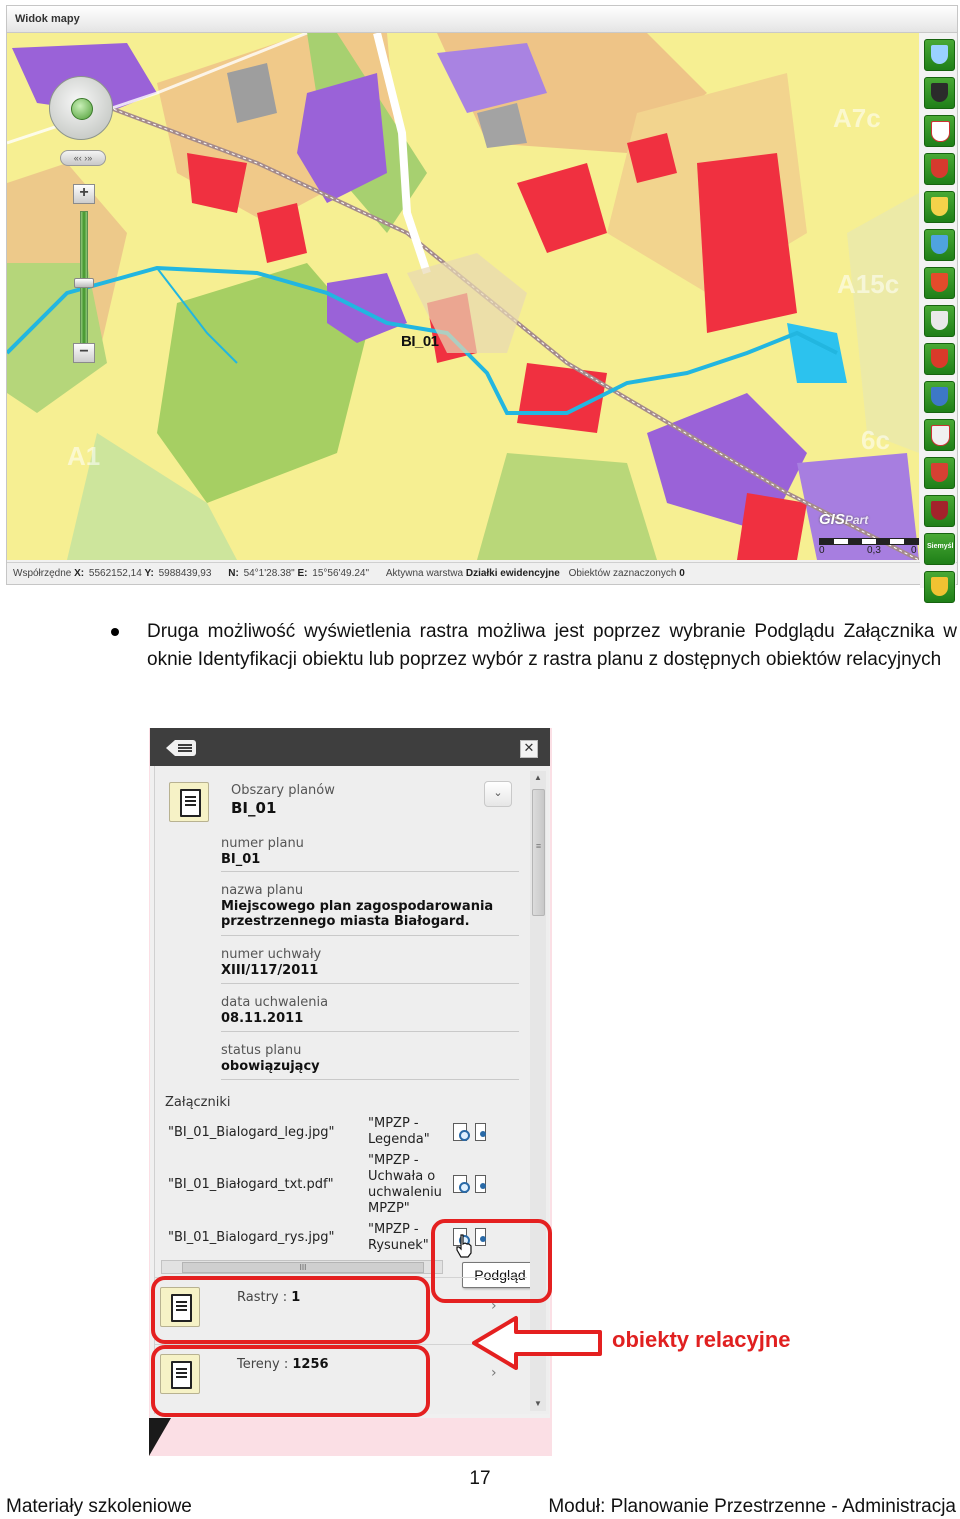 This screenshot has width=960, height=1519. Describe the element at coordinates (271, 954) in the screenshot. I see `field-label: numer uchwały` at that location.